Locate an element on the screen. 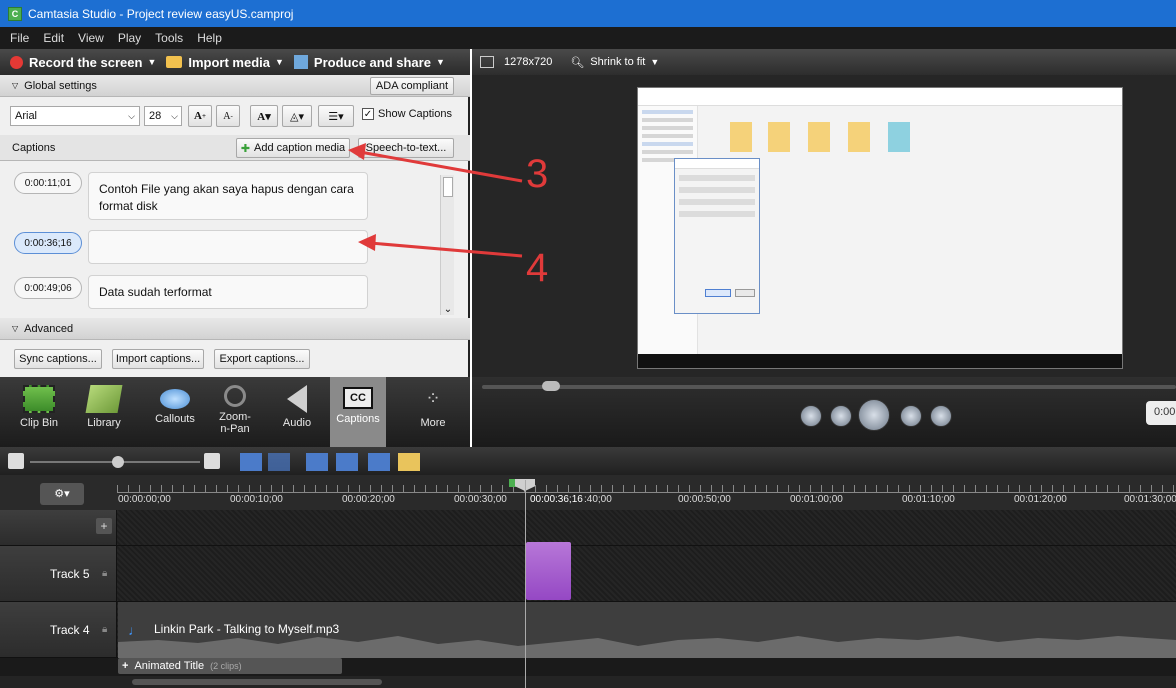  arrow-4-head is located at coordinates (367, 242).